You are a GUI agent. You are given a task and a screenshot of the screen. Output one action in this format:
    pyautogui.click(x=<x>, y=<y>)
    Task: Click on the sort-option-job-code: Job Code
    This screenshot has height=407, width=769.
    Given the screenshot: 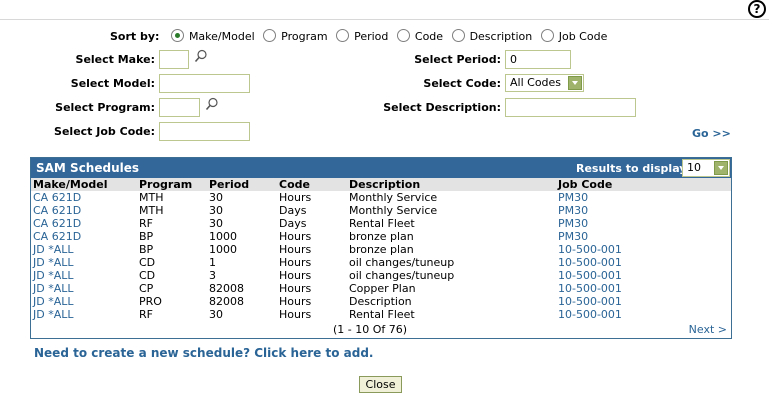 What is the action you would take?
    pyautogui.click(x=573, y=36)
    